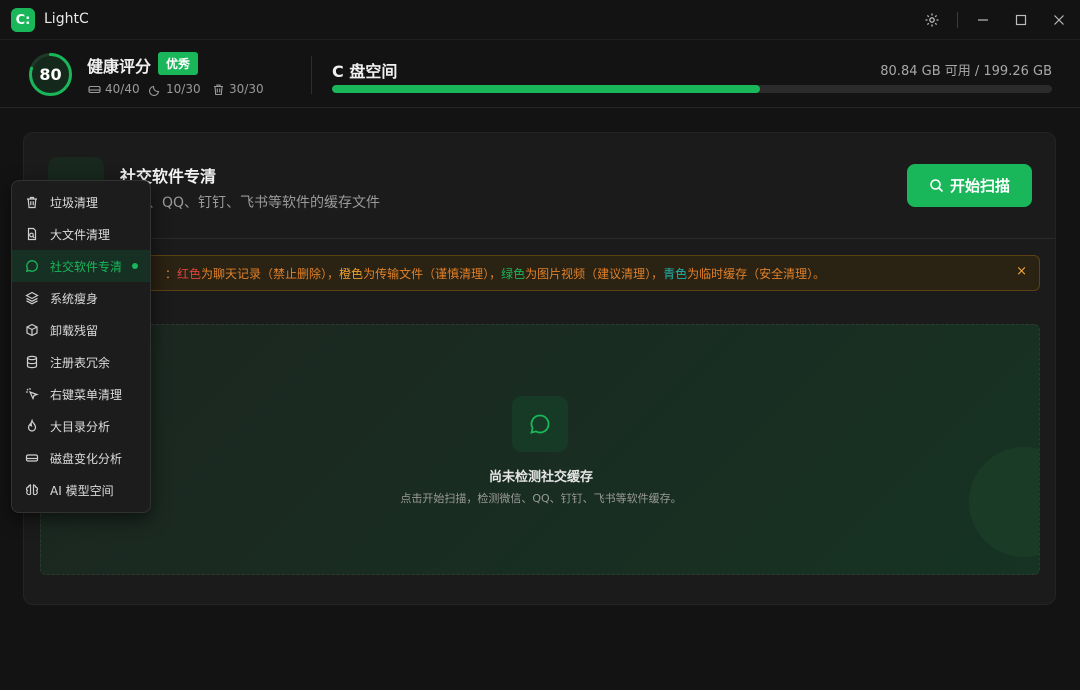  What do you see at coordinates (32, 298) in the screenshot?
I see `layers-icon` at bounding box center [32, 298].